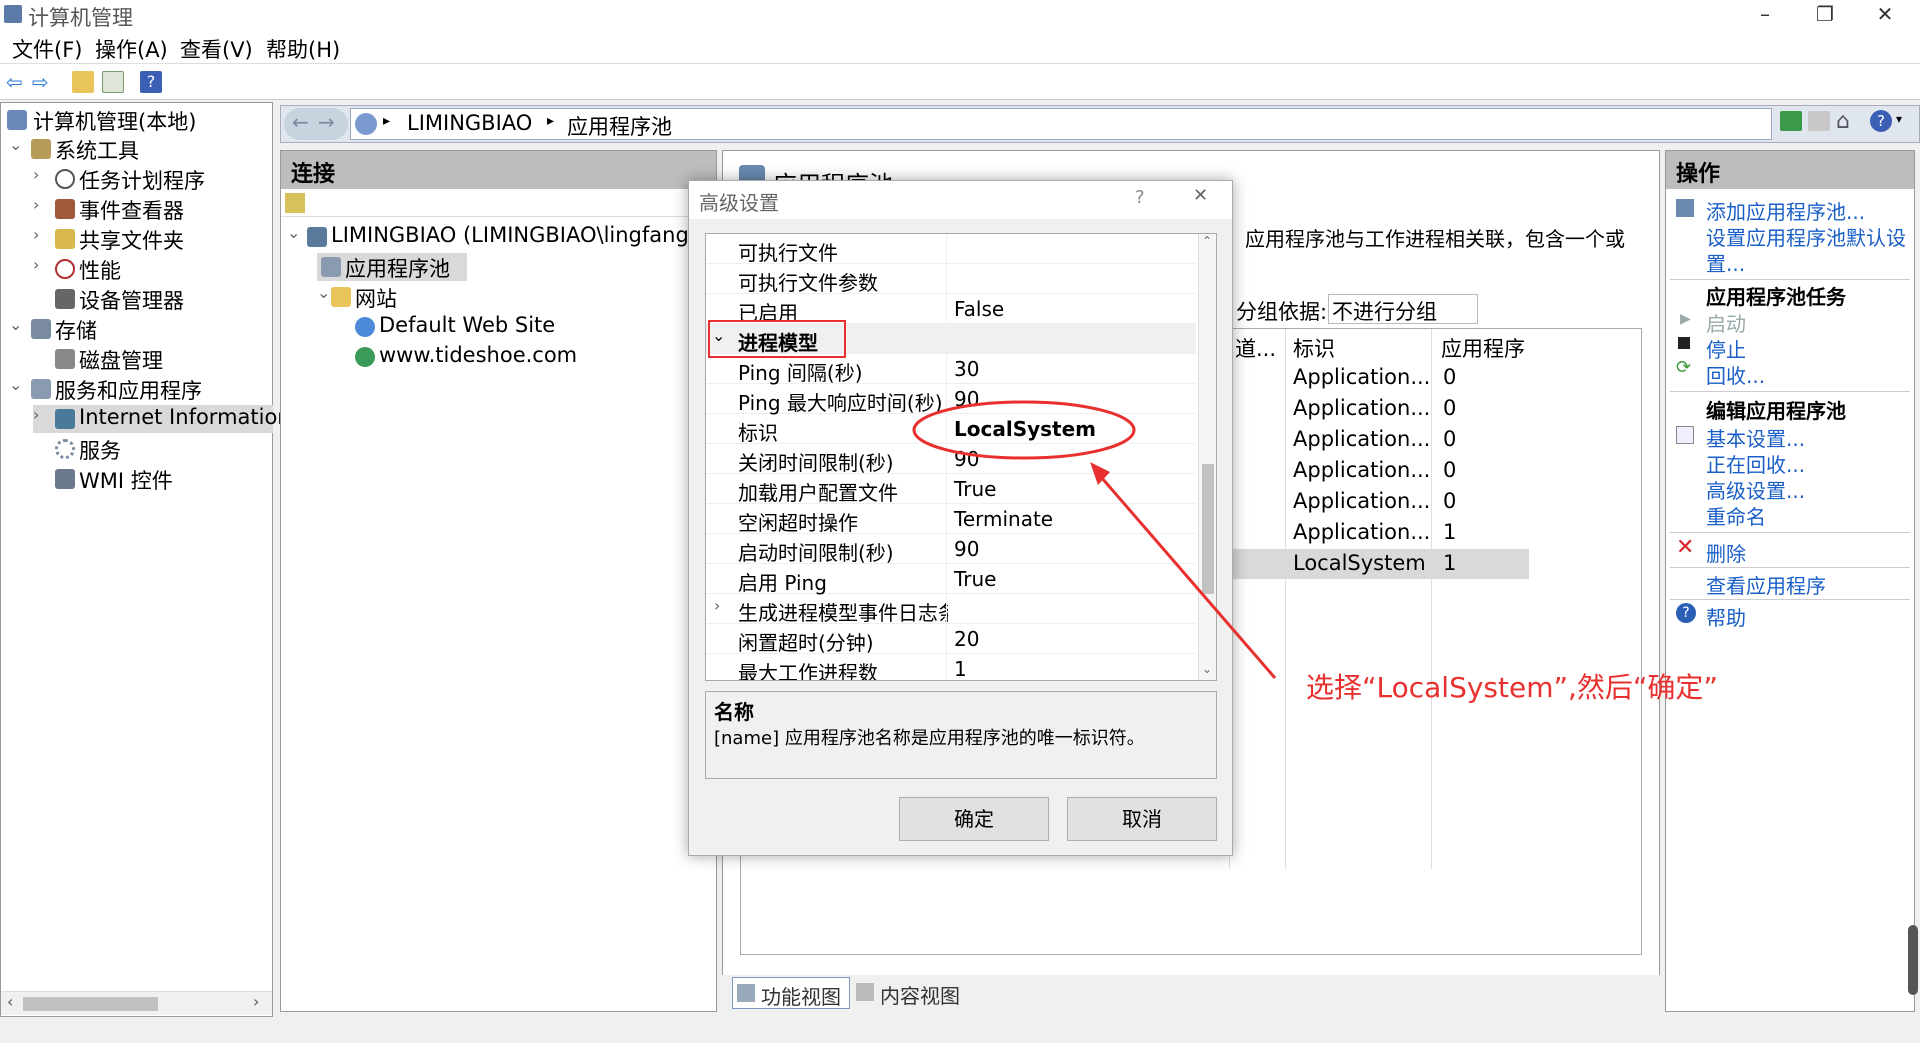  I want to click on highlight-ellipse, so click(1024, 430).